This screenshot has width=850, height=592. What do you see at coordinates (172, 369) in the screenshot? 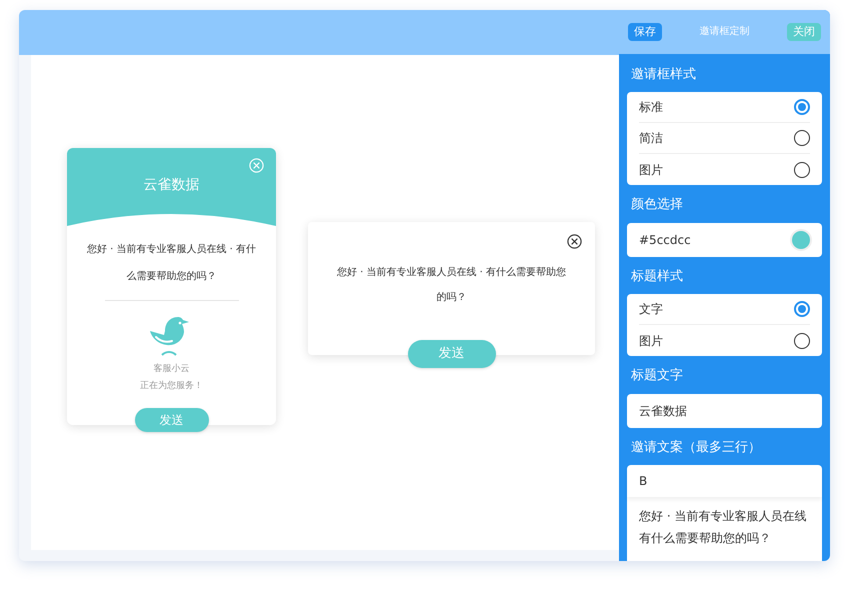
I see `agent-name: 客服小云` at bounding box center [172, 369].